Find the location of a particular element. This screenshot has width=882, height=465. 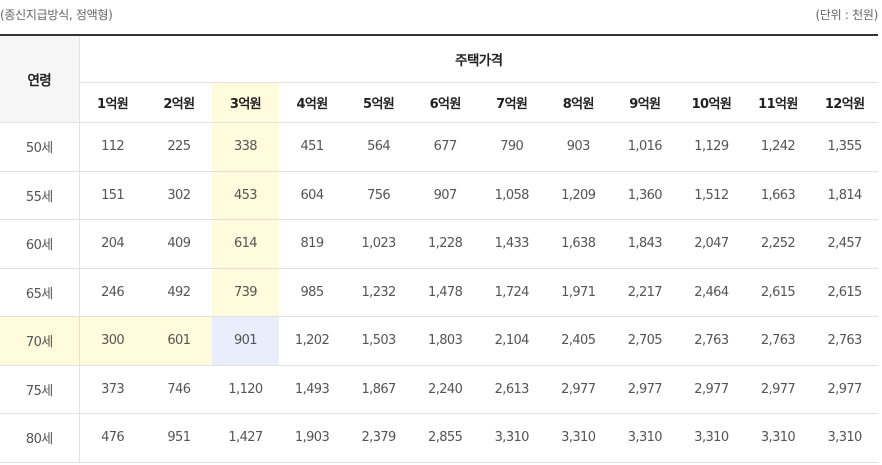

price-header-cell: 3억원 is located at coordinates (245, 102).